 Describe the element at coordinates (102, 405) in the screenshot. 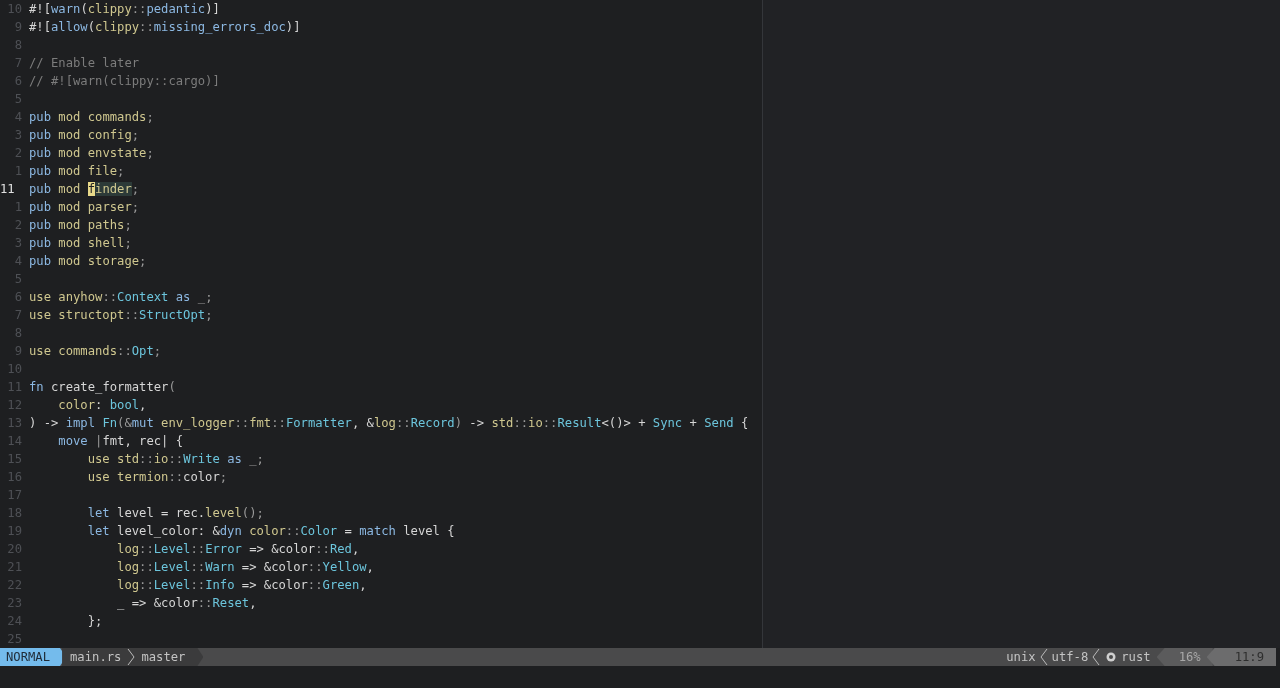

I see `code-line: color: bool,` at that location.